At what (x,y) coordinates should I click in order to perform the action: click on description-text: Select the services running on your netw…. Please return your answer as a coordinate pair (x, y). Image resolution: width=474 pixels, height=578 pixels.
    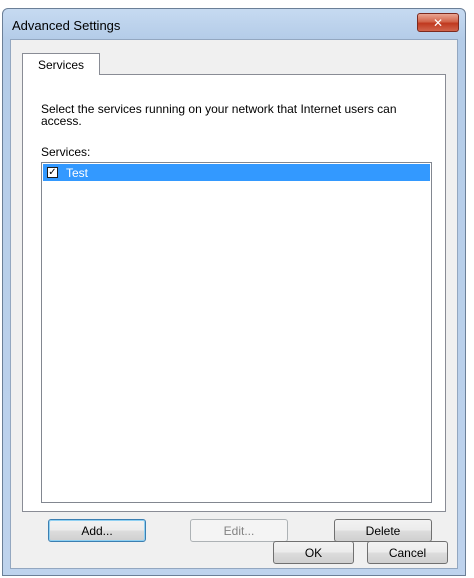
    Looking at the image, I should click on (219, 115).